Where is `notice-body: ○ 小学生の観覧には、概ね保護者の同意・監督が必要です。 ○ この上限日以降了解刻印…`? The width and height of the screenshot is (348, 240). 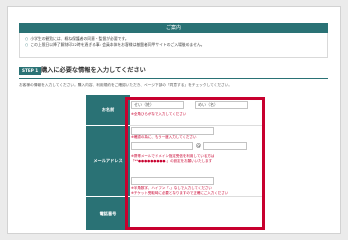
notice-body: ○ 小学生の観覧には、概ね保護者の同意・監督が必要です。 ○ この上限日以降了解刻印… is located at coordinates (173, 45).